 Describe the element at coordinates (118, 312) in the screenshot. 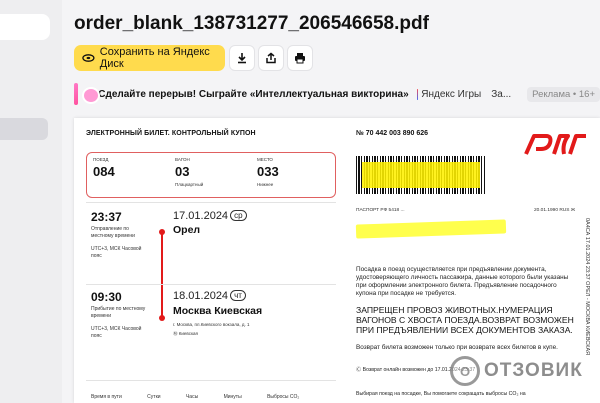

I see `arrival-desc: Прибытие по местному времени` at that location.